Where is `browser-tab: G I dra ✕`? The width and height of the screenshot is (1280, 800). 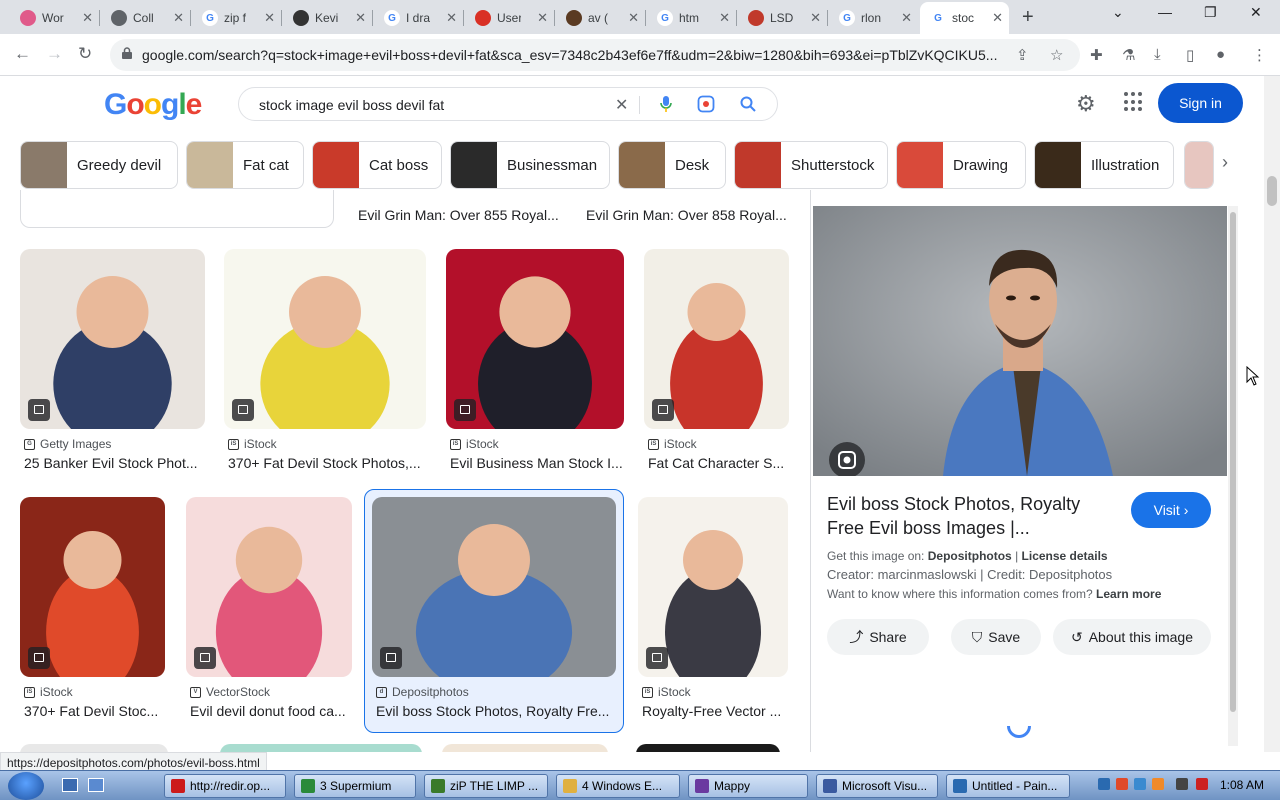 browser-tab: G I dra ✕ is located at coordinates (418, 18).